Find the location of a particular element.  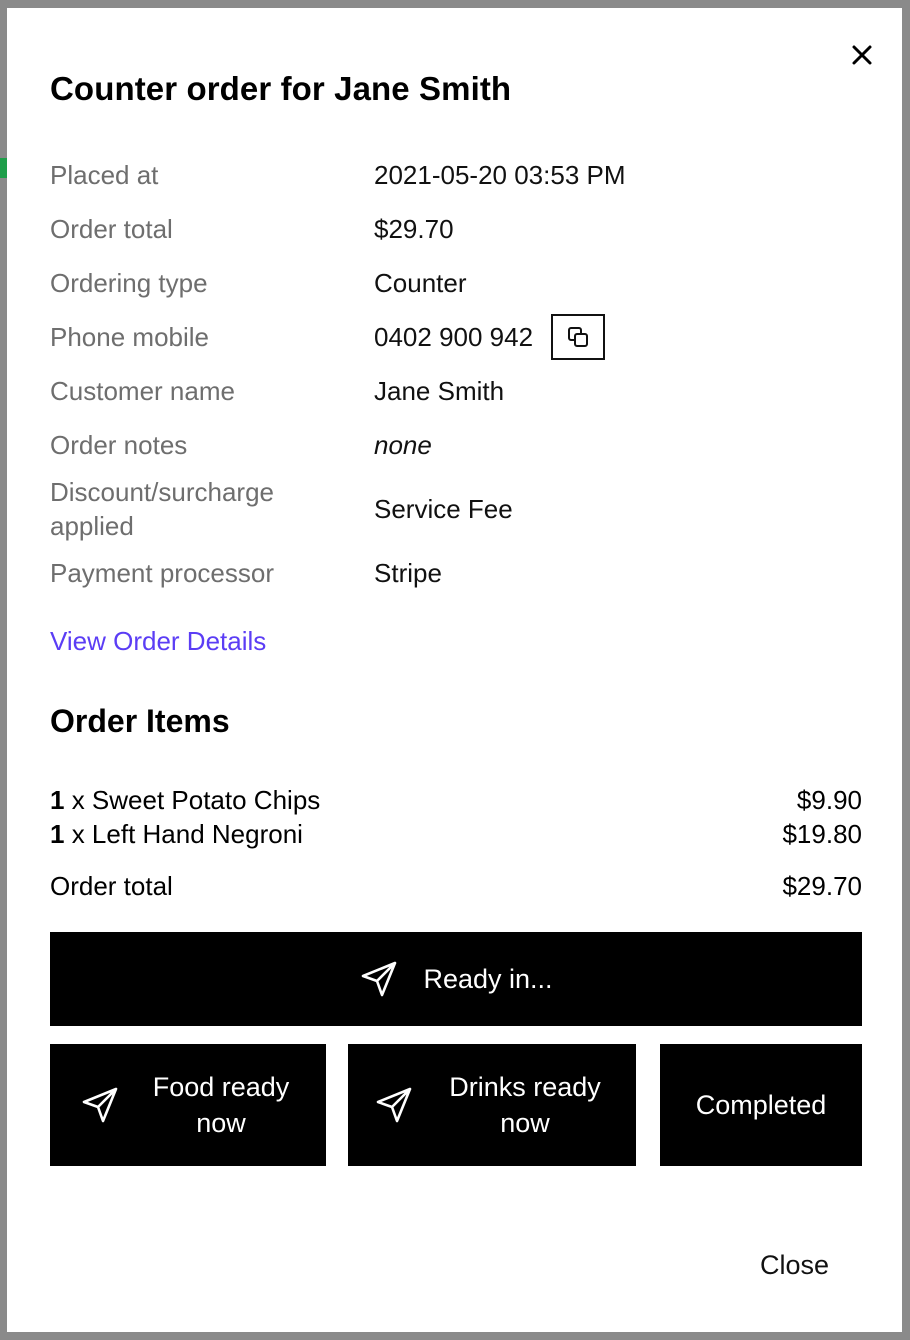

drinks-ready-button: Drinks ready now is located at coordinates (492, 1105).